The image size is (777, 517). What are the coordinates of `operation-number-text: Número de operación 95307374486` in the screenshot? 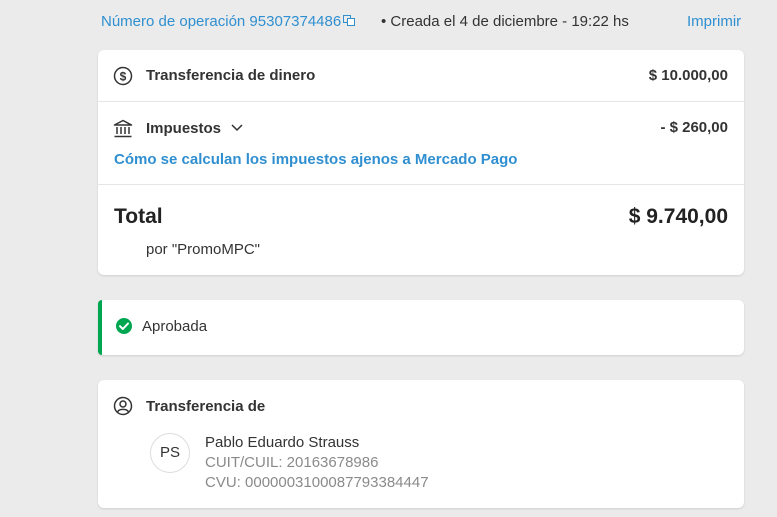 It's located at (221, 21).